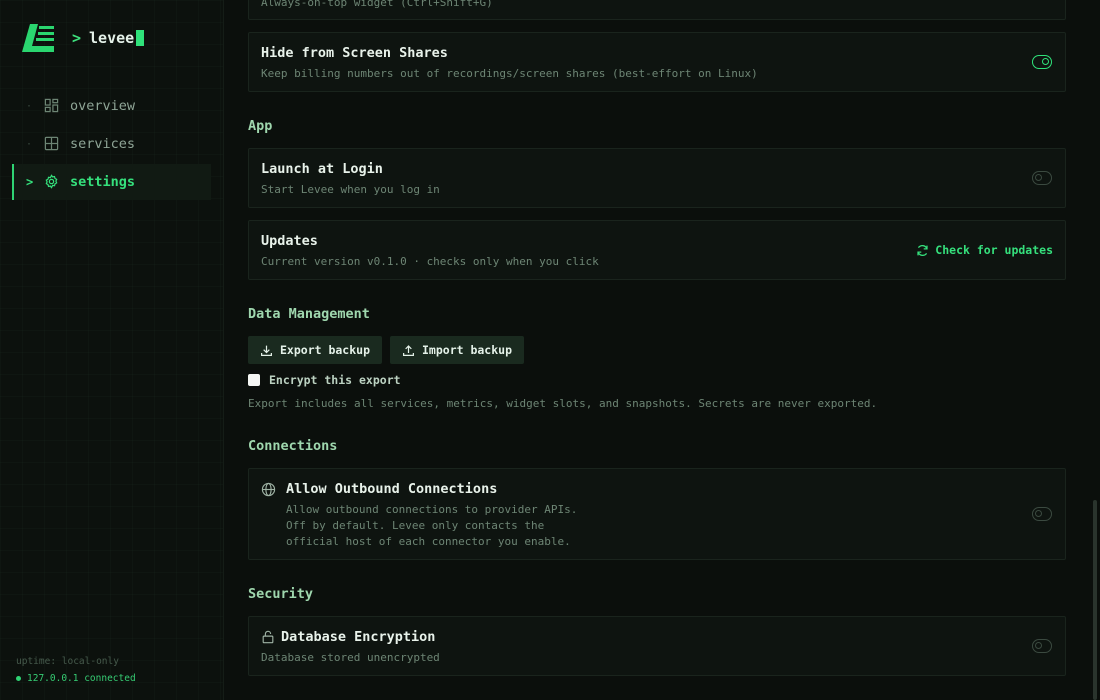 The height and width of the screenshot is (700, 1100). Describe the element at coordinates (268, 489) in the screenshot. I see `globe-icon` at that location.